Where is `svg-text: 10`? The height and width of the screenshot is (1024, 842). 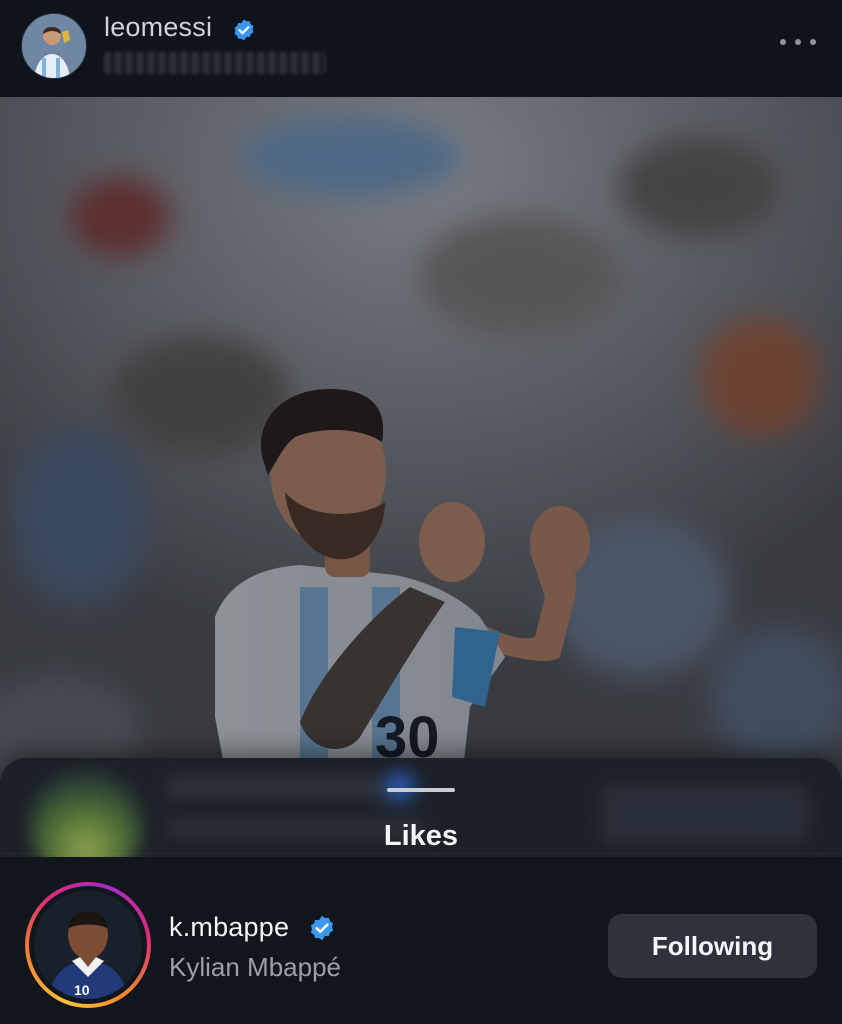 svg-text: 10 is located at coordinates (82, 990).